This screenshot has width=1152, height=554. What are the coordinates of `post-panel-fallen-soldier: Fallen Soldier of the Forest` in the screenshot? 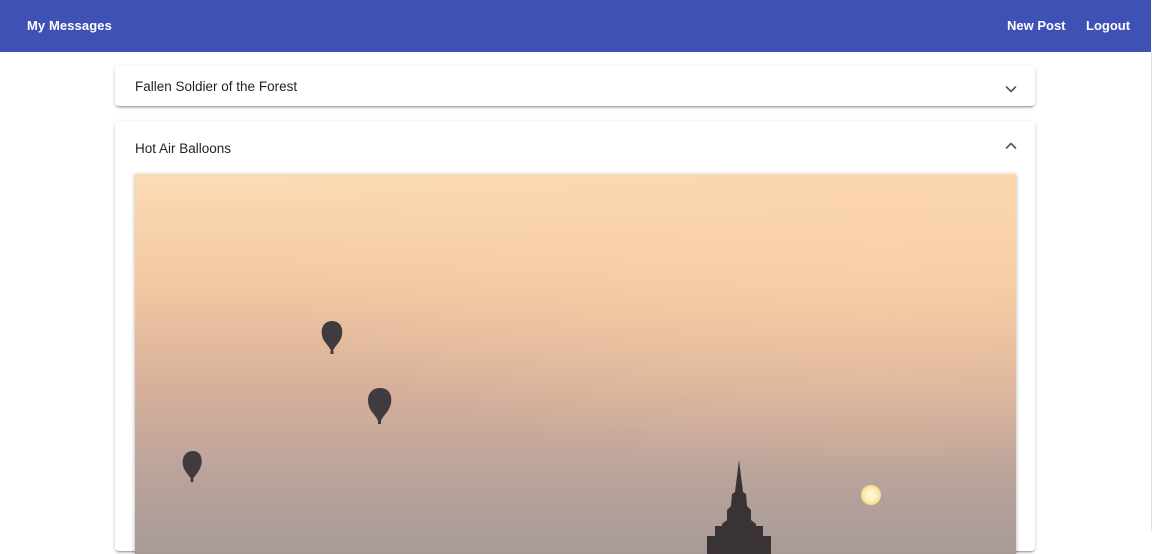 It's located at (575, 86).